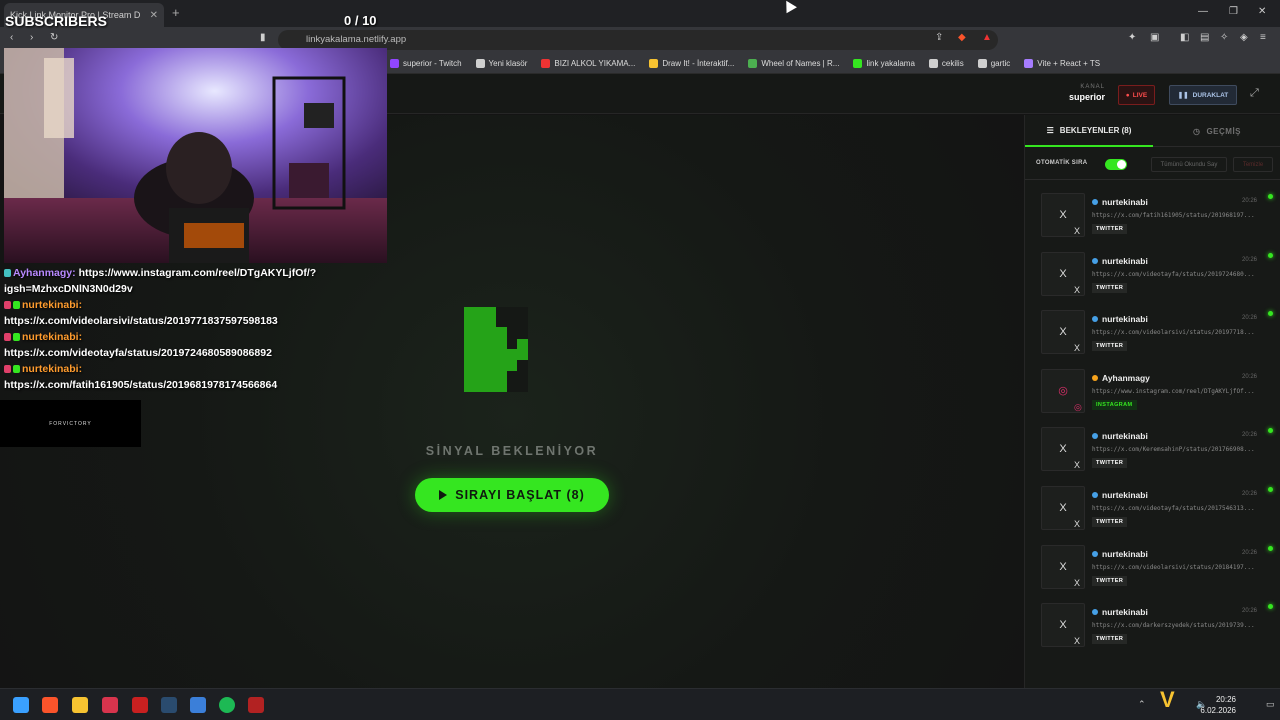  Describe the element at coordinates (1142, 704) in the screenshot. I see `tray-chevron-icon: ⌃` at that location.